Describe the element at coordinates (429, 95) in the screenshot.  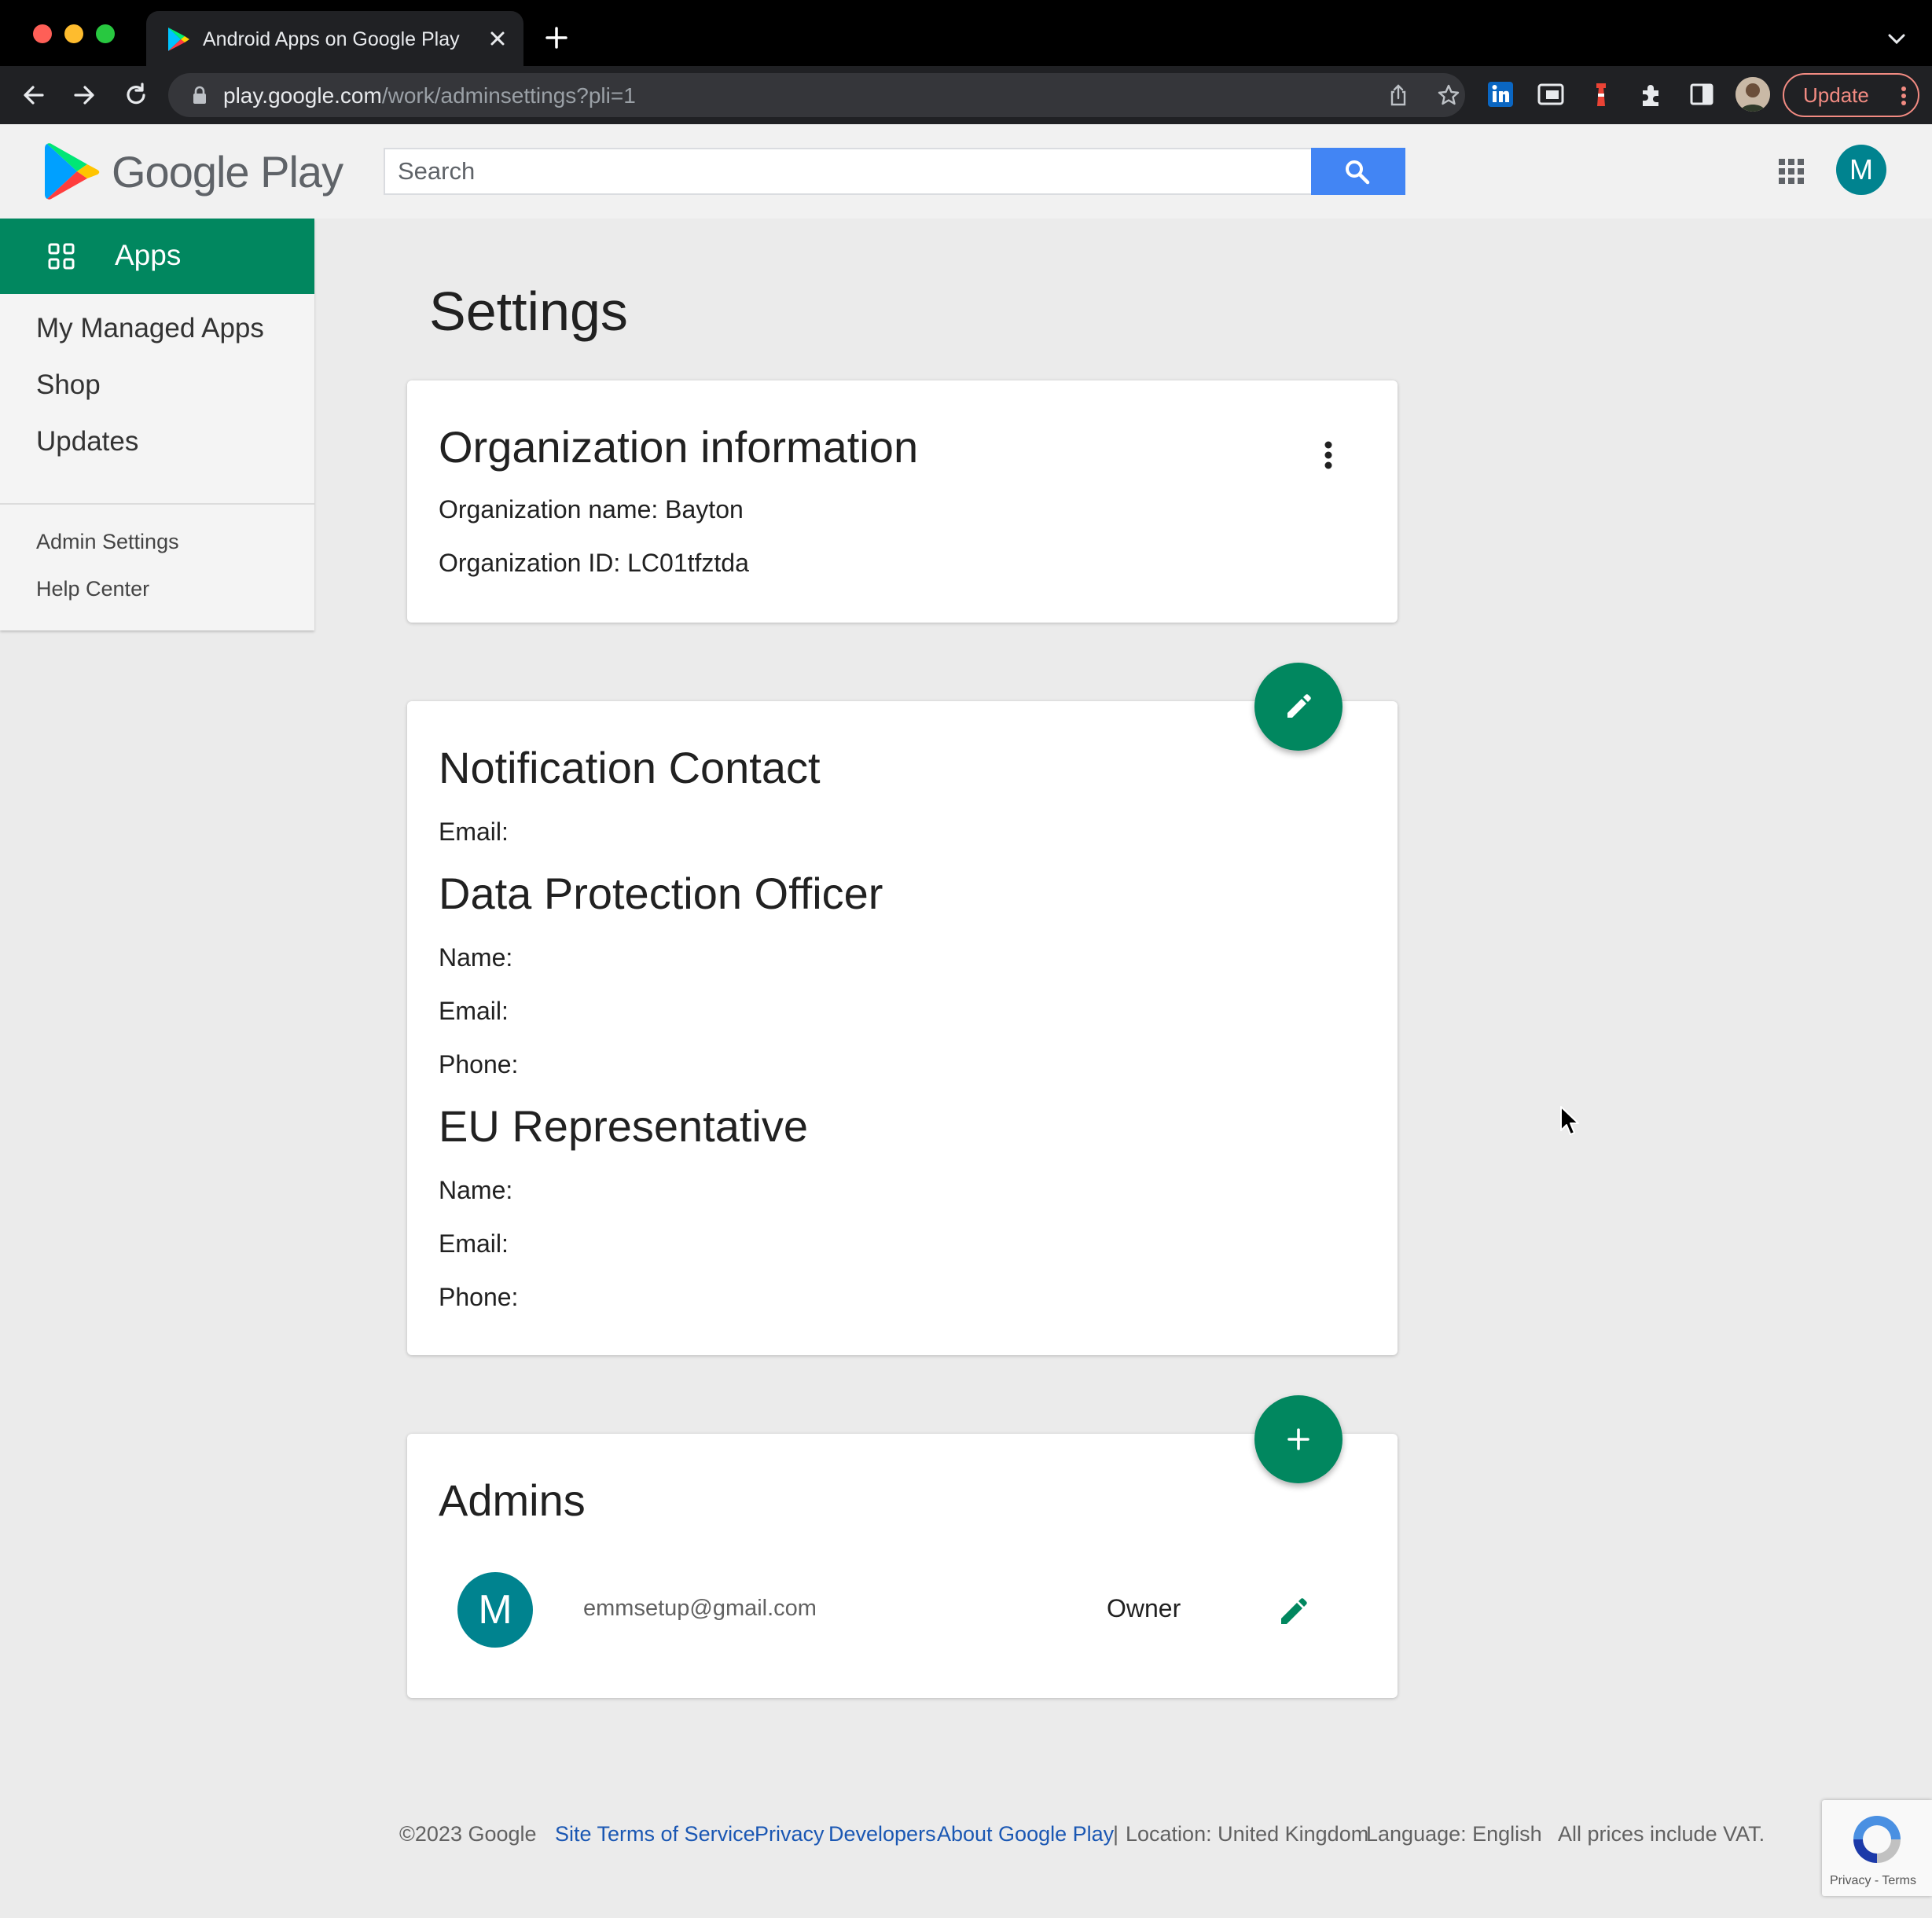
I see `url-text: play.google.com/work/adminsettings?pli=1` at that location.